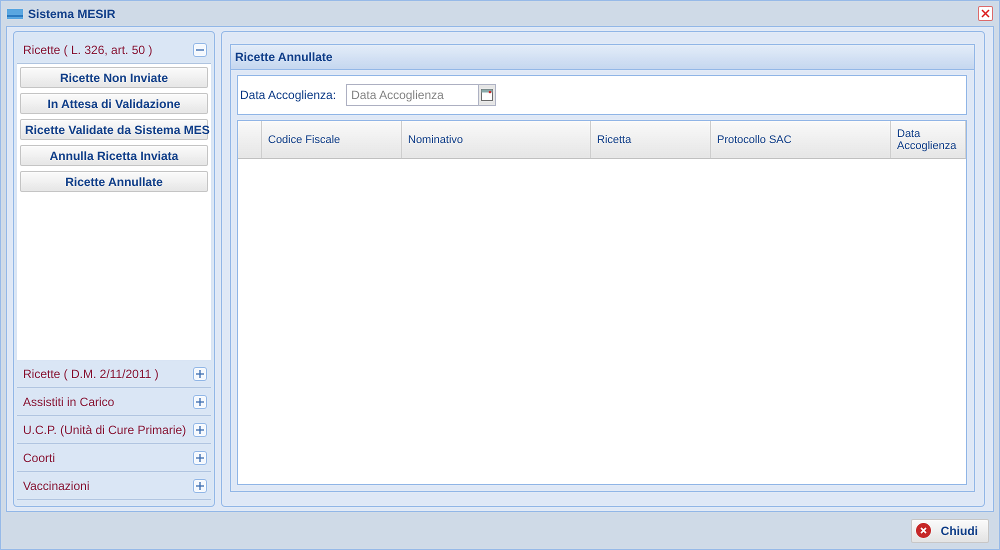 This screenshot has height=550, width=1000. I want to click on nav-button: Ricette Annullate, so click(114, 181).